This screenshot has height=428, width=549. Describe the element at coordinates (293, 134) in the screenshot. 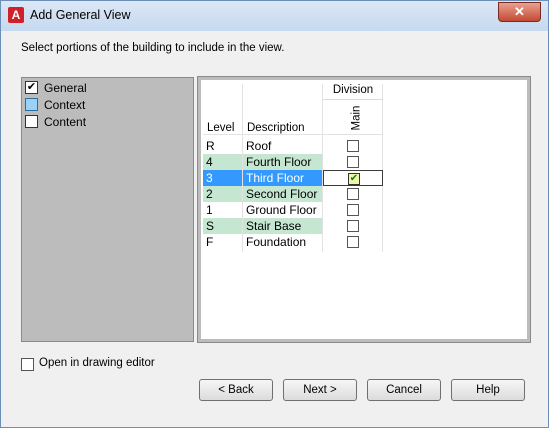

I see `header-divider` at that location.